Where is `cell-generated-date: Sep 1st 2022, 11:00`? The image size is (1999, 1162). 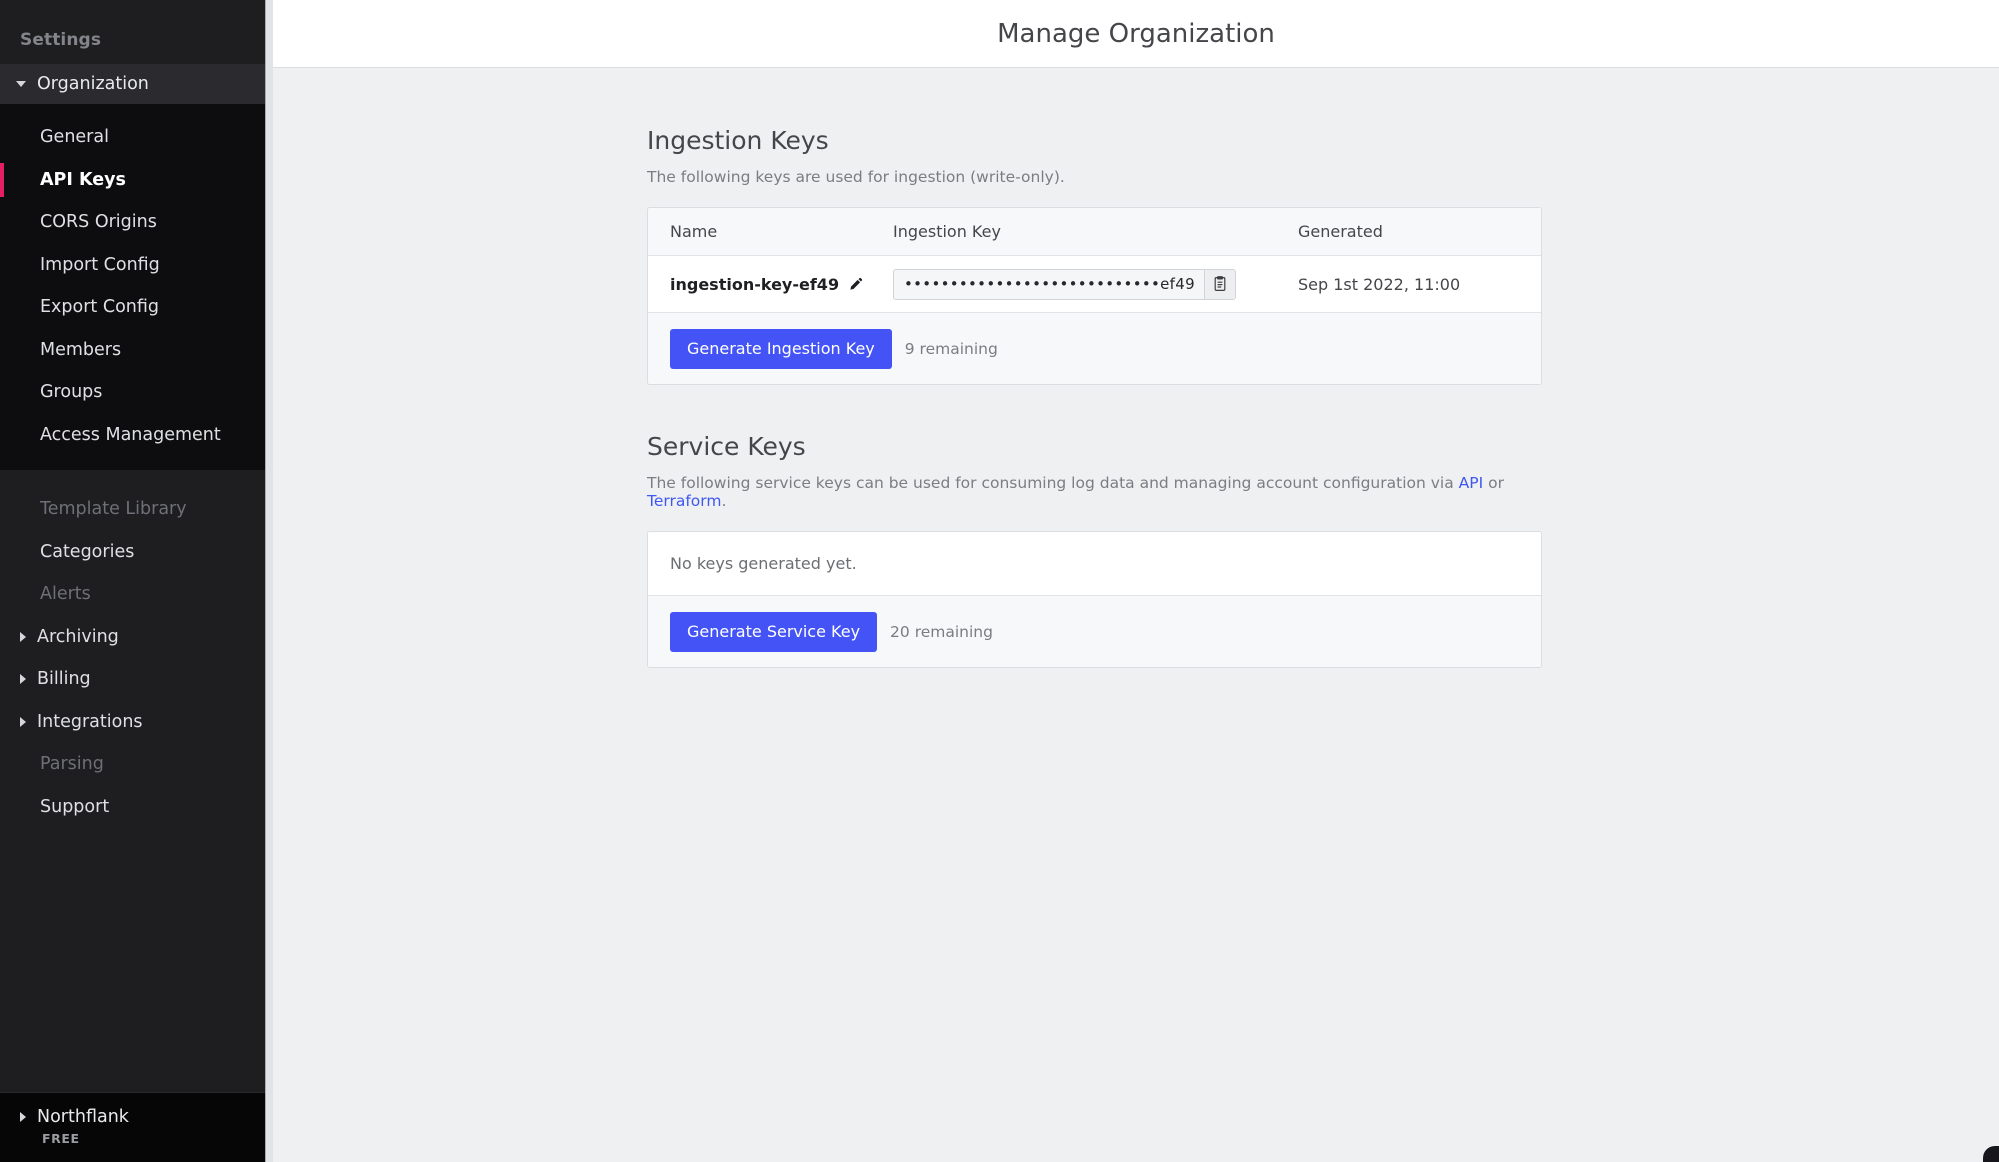
cell-generated-date: Sep 1st 2022, 11:00 is located at coordinates (1379, 284).